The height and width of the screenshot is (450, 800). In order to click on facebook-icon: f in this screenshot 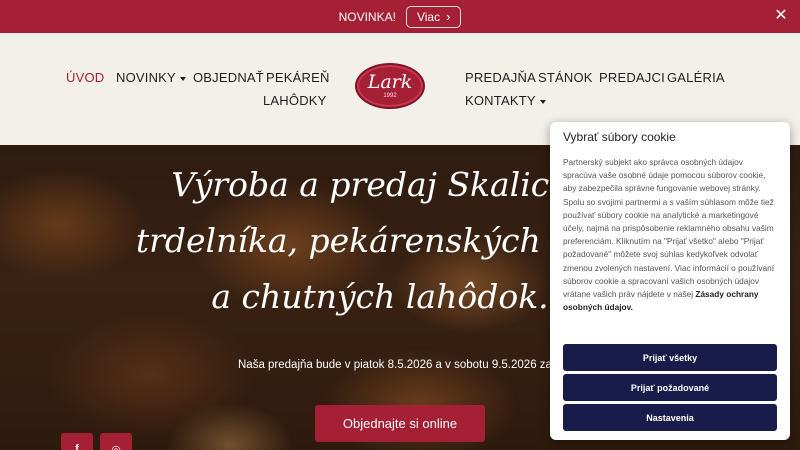, I will do `click(77, 441)`.